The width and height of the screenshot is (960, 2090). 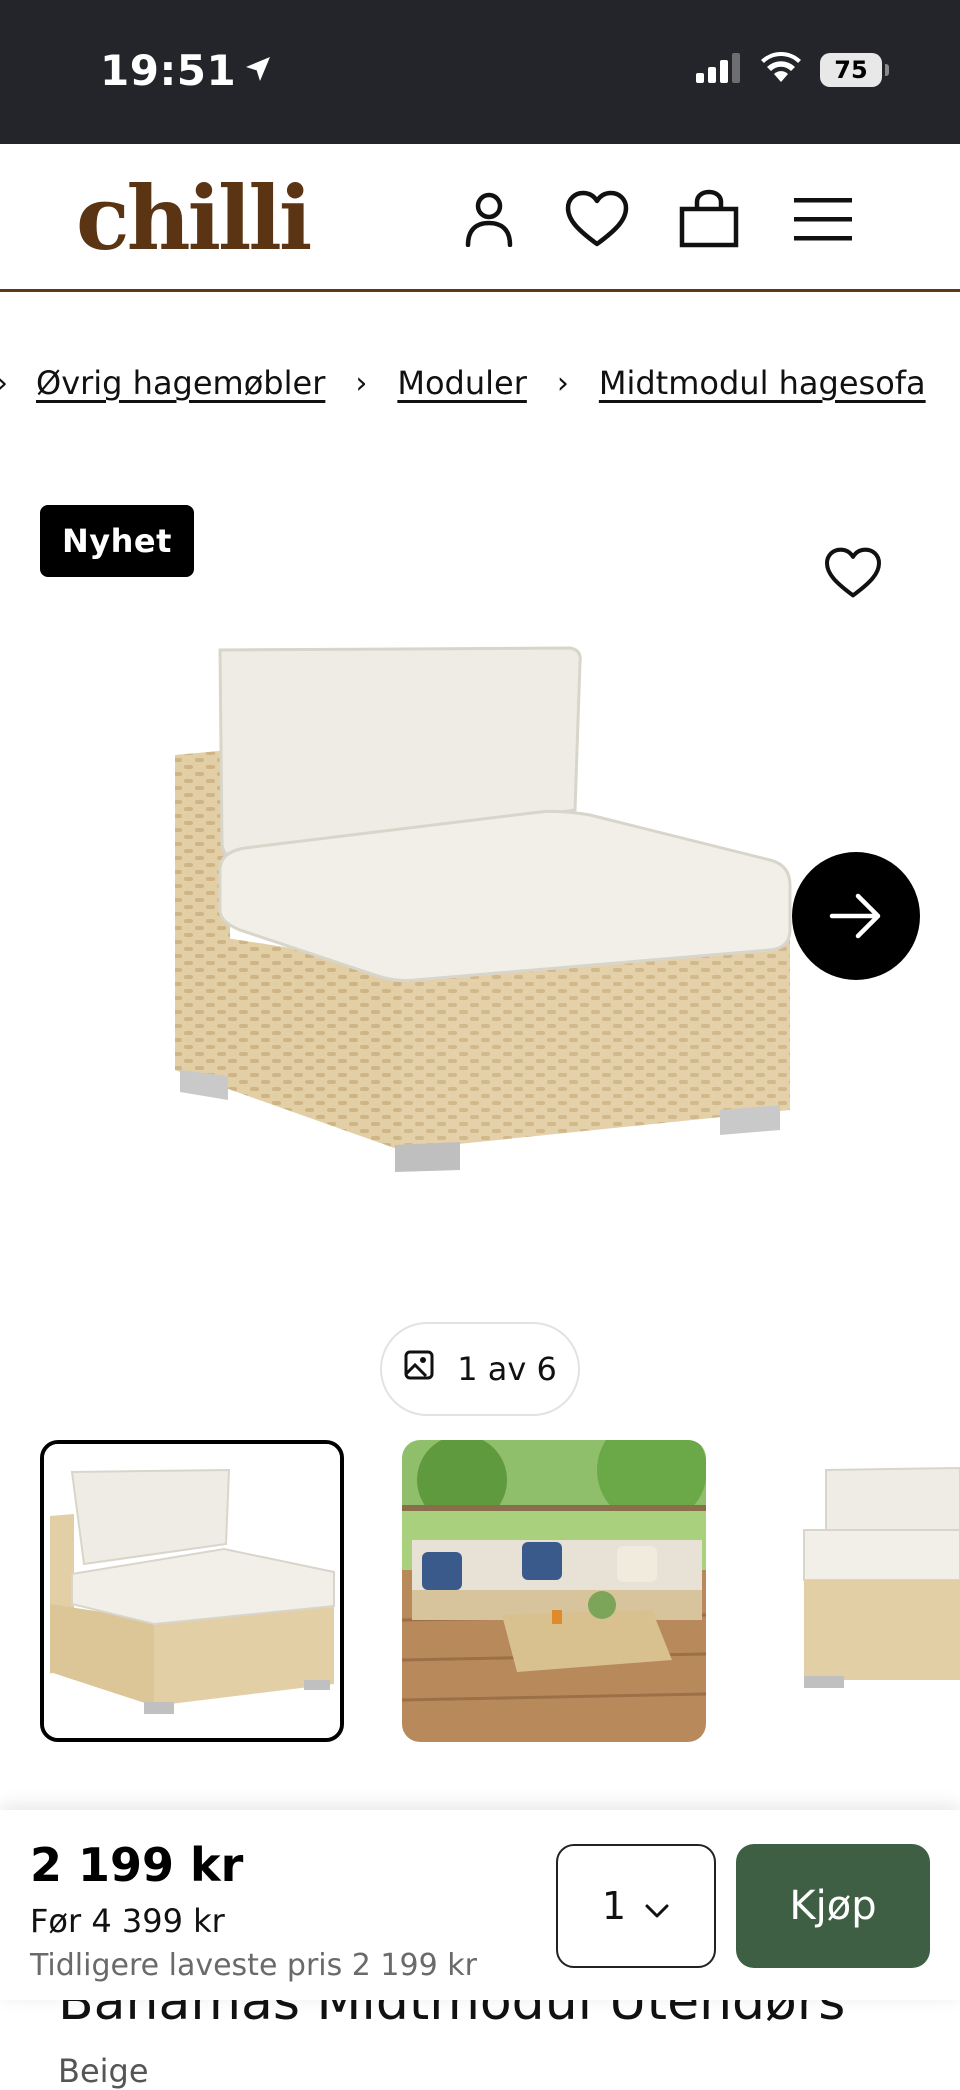 I want to click on heart-icon, so click(x=597, y=219).